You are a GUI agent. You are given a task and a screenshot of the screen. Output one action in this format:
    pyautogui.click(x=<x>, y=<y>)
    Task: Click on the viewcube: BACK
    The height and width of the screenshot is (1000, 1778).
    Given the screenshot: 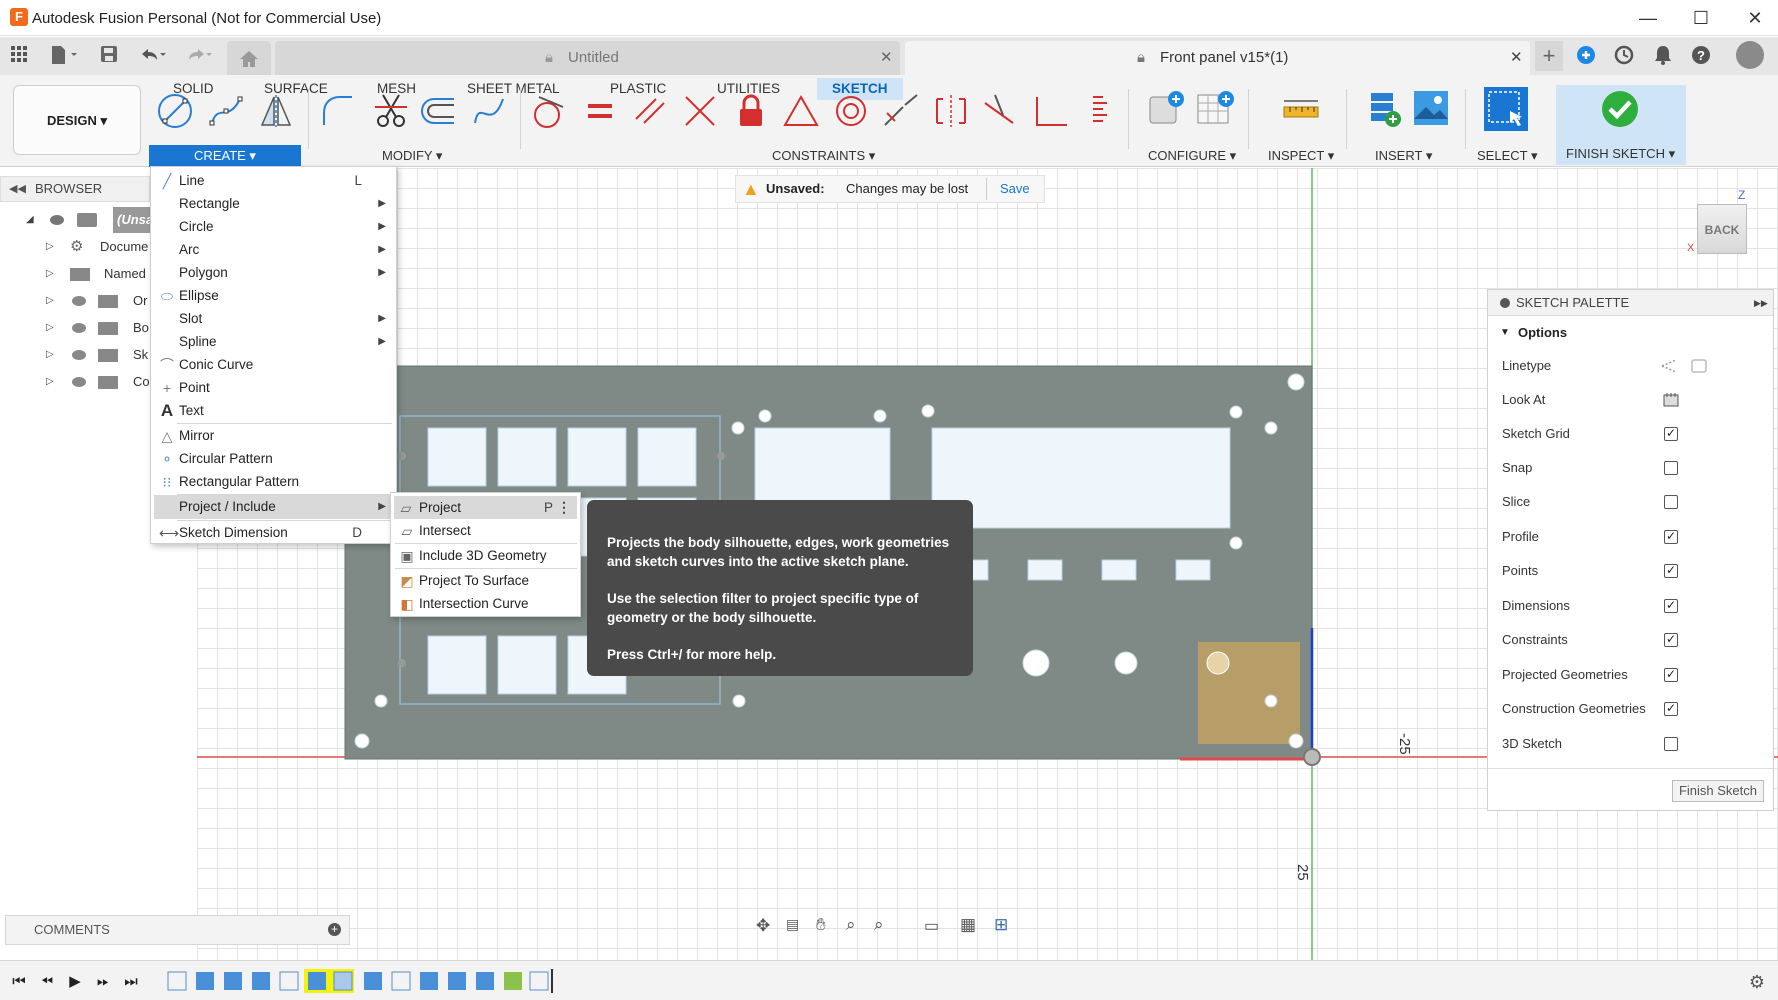 What is the action you would take?
    pyautogui.click(x=1722, y=229)
    